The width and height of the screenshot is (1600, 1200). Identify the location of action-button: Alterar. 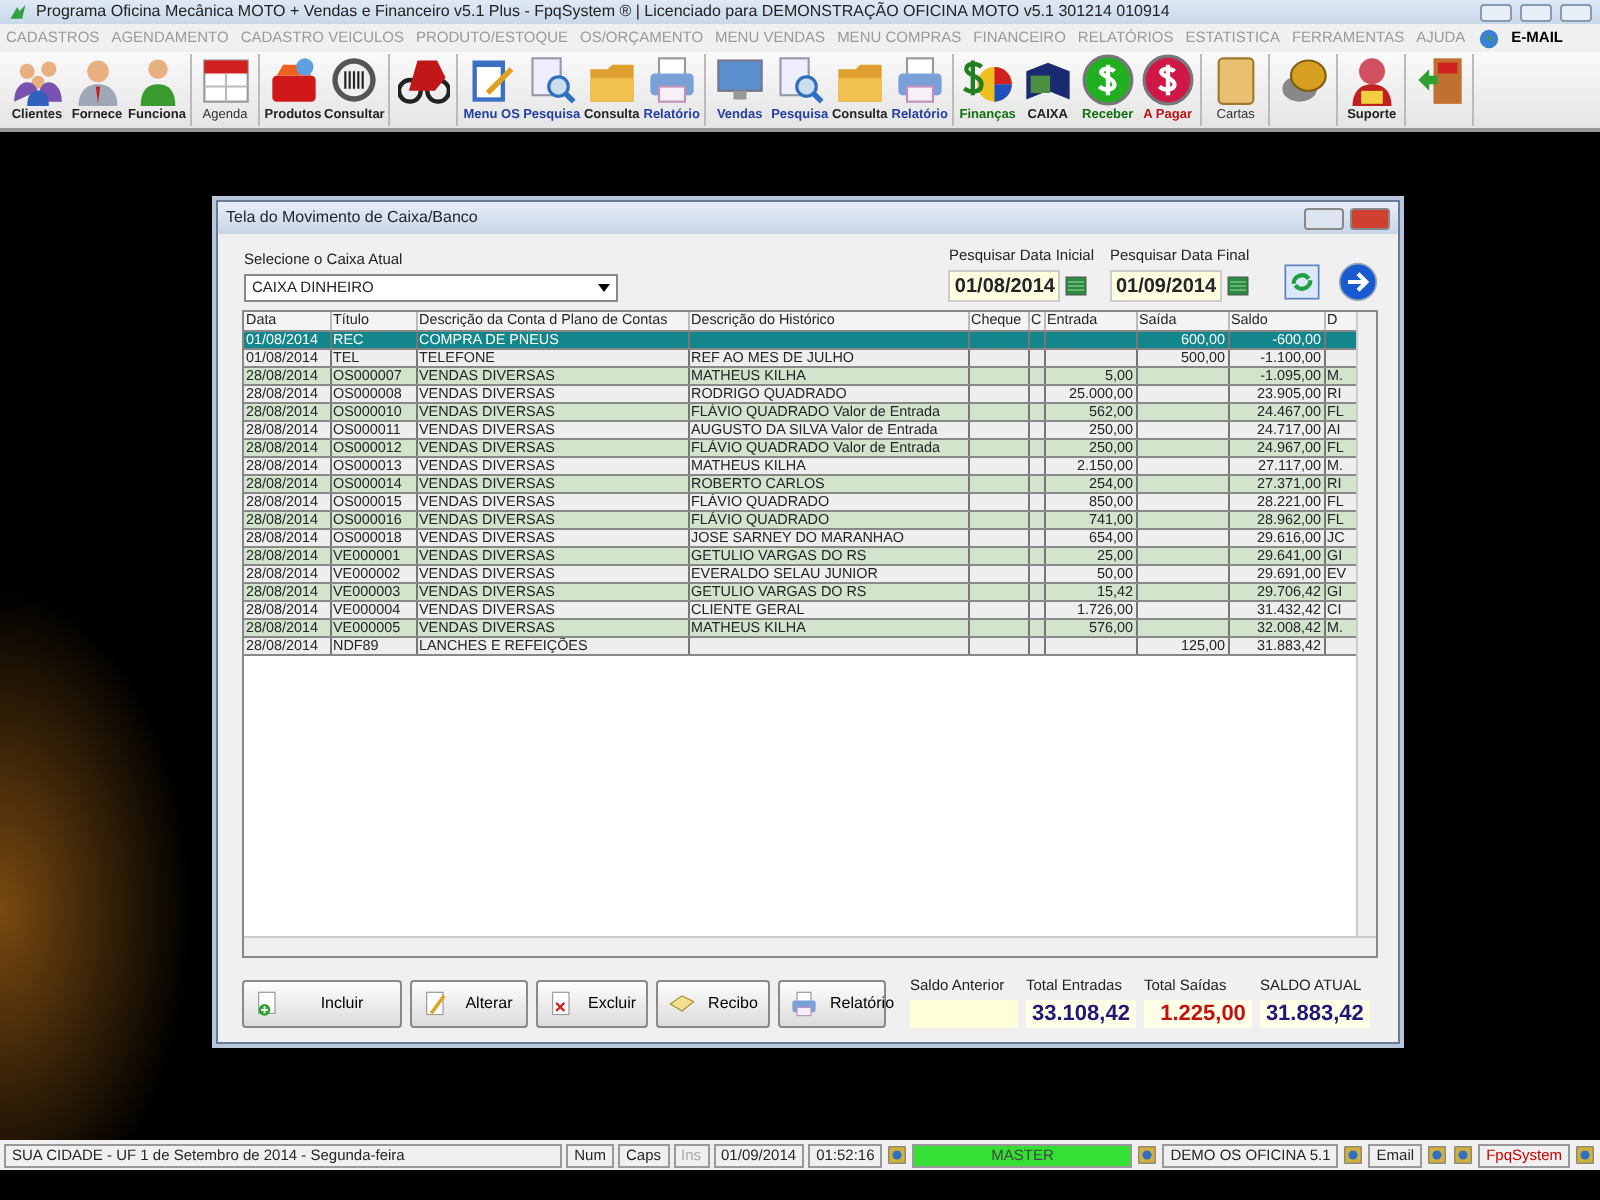
(469, 1004).